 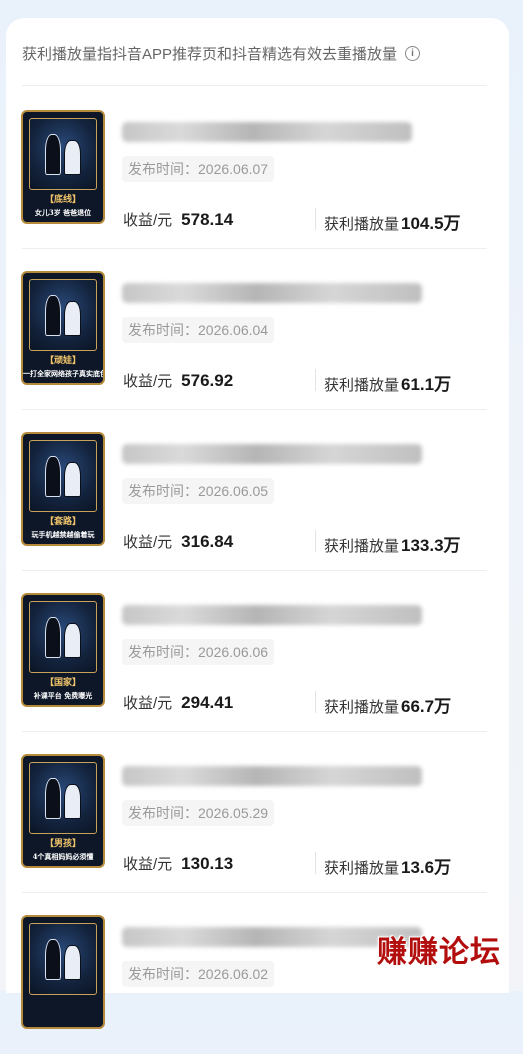 I want to click on publish-date: 发布时间：2026.05.29, so click(x=198, y=813).